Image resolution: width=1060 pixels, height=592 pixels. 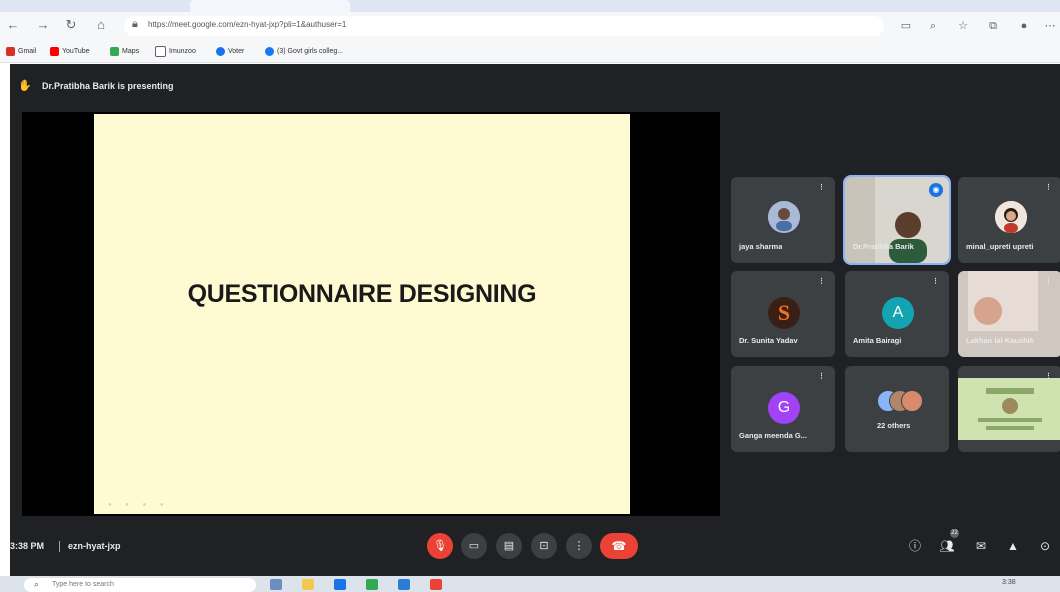 What do you see at coordinates (114, 51) in the screenshot?
I see `maps-icon` at bounding box center [114, 51].